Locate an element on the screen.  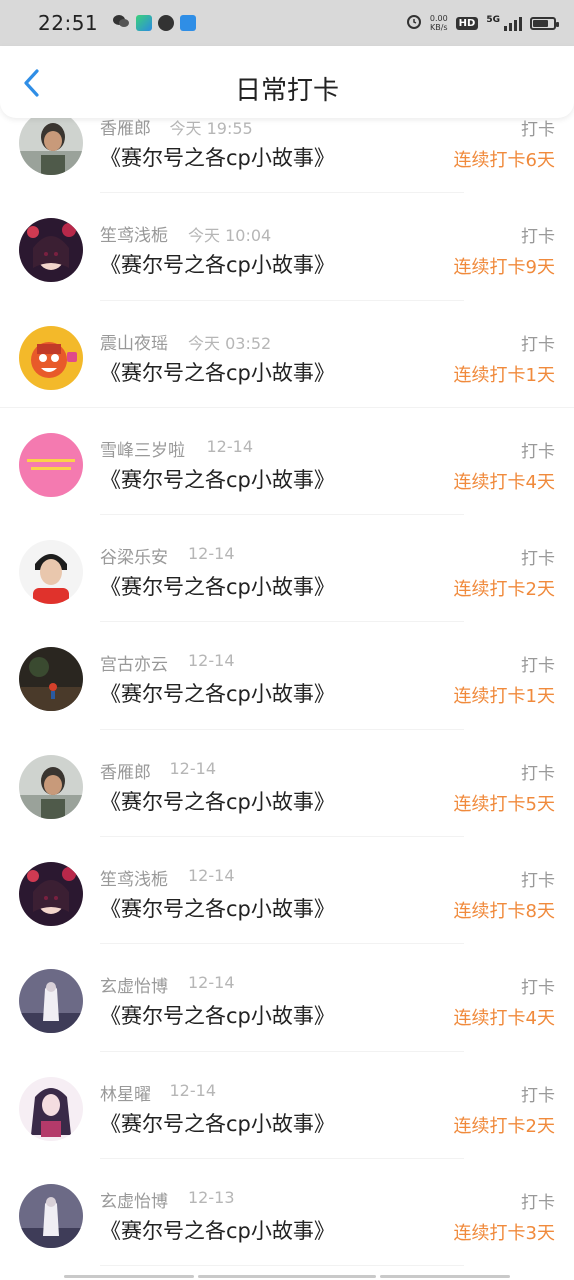
page-title: 日常打卡 is located at coordinates (286, 91).